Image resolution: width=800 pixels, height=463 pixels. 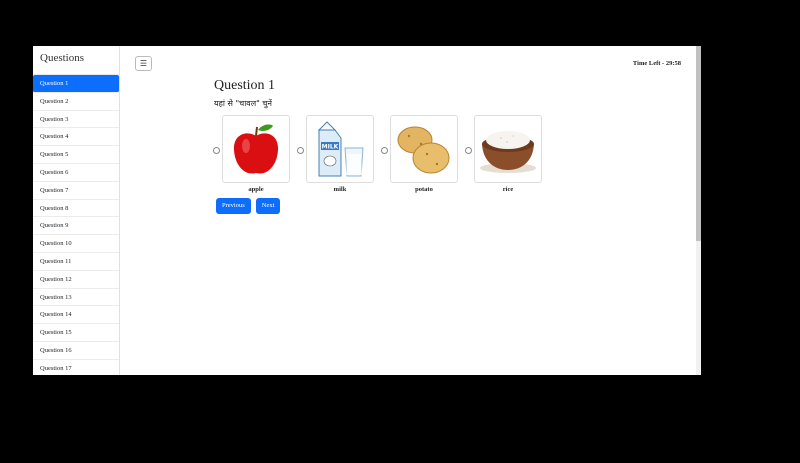 I want to click on sidebar-item-question-16: Question 16, so click(x=76, y=351).